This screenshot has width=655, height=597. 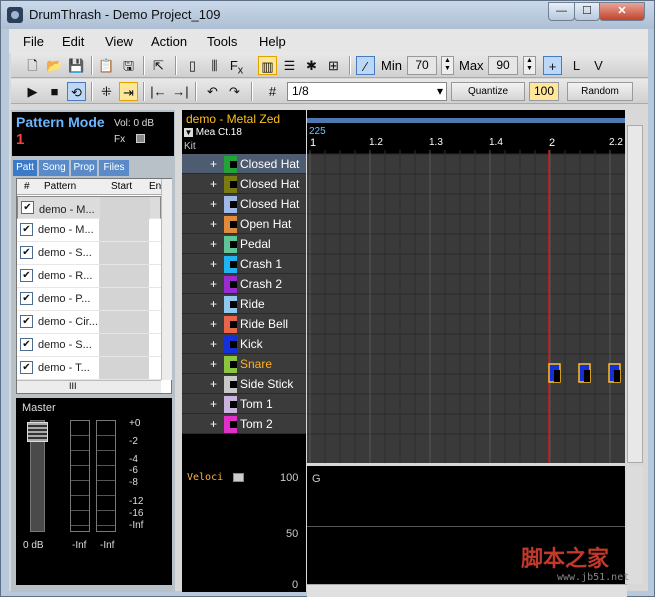 I want to click on random-button: Random, so click(x=600, y=91).